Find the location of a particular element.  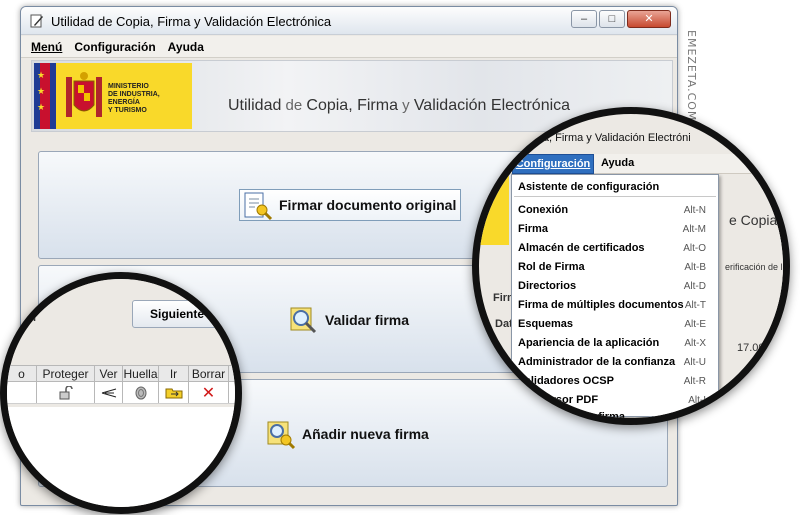

add-signature-icon is located at coordinates (281, 435).